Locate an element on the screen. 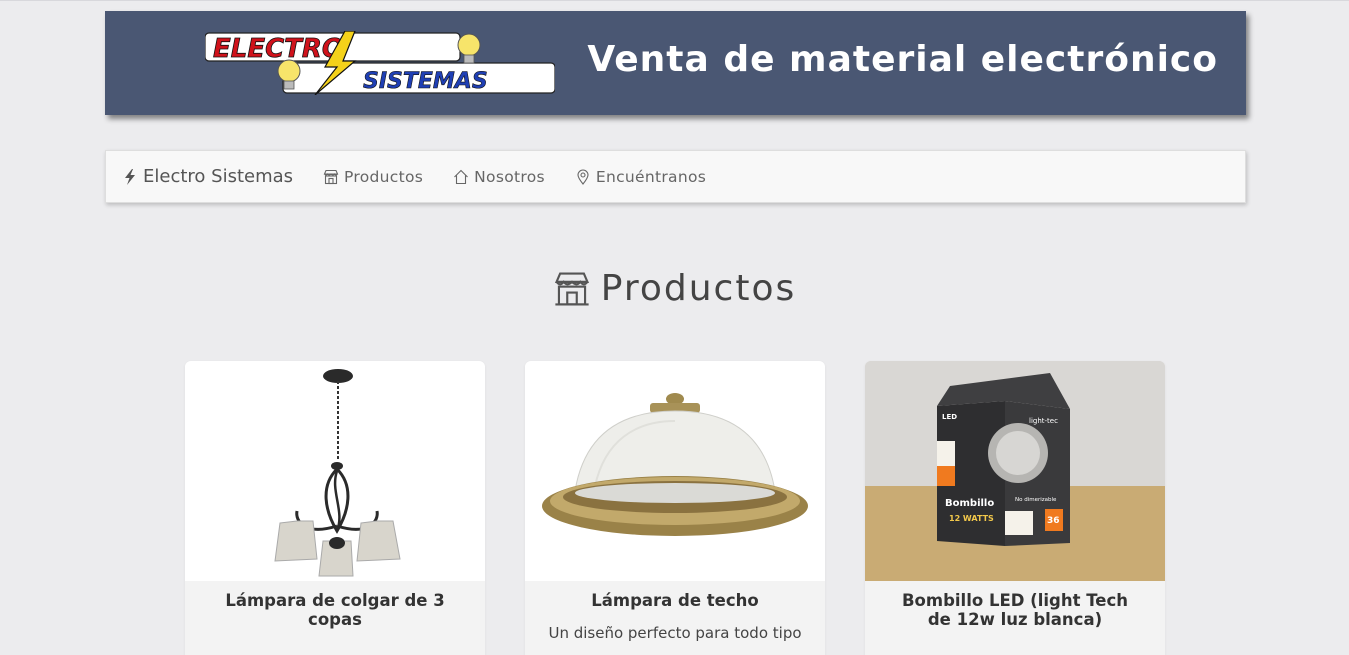 This screenshot has height=655, width=1349. svg-text: 12 WATTS is located at coordinates (971, 518).